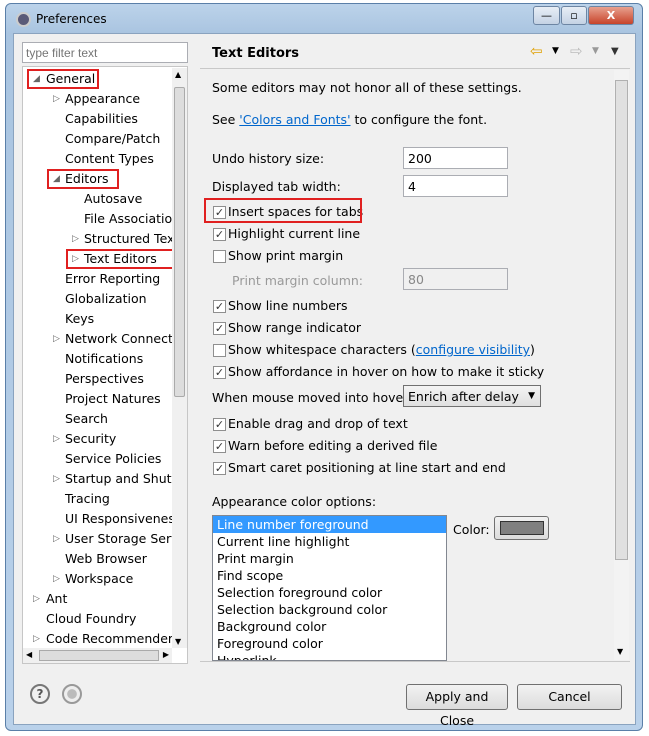 This screenshot has height=736, width=649. I want to click on color-option-item: Print margin, so click(329, 558).